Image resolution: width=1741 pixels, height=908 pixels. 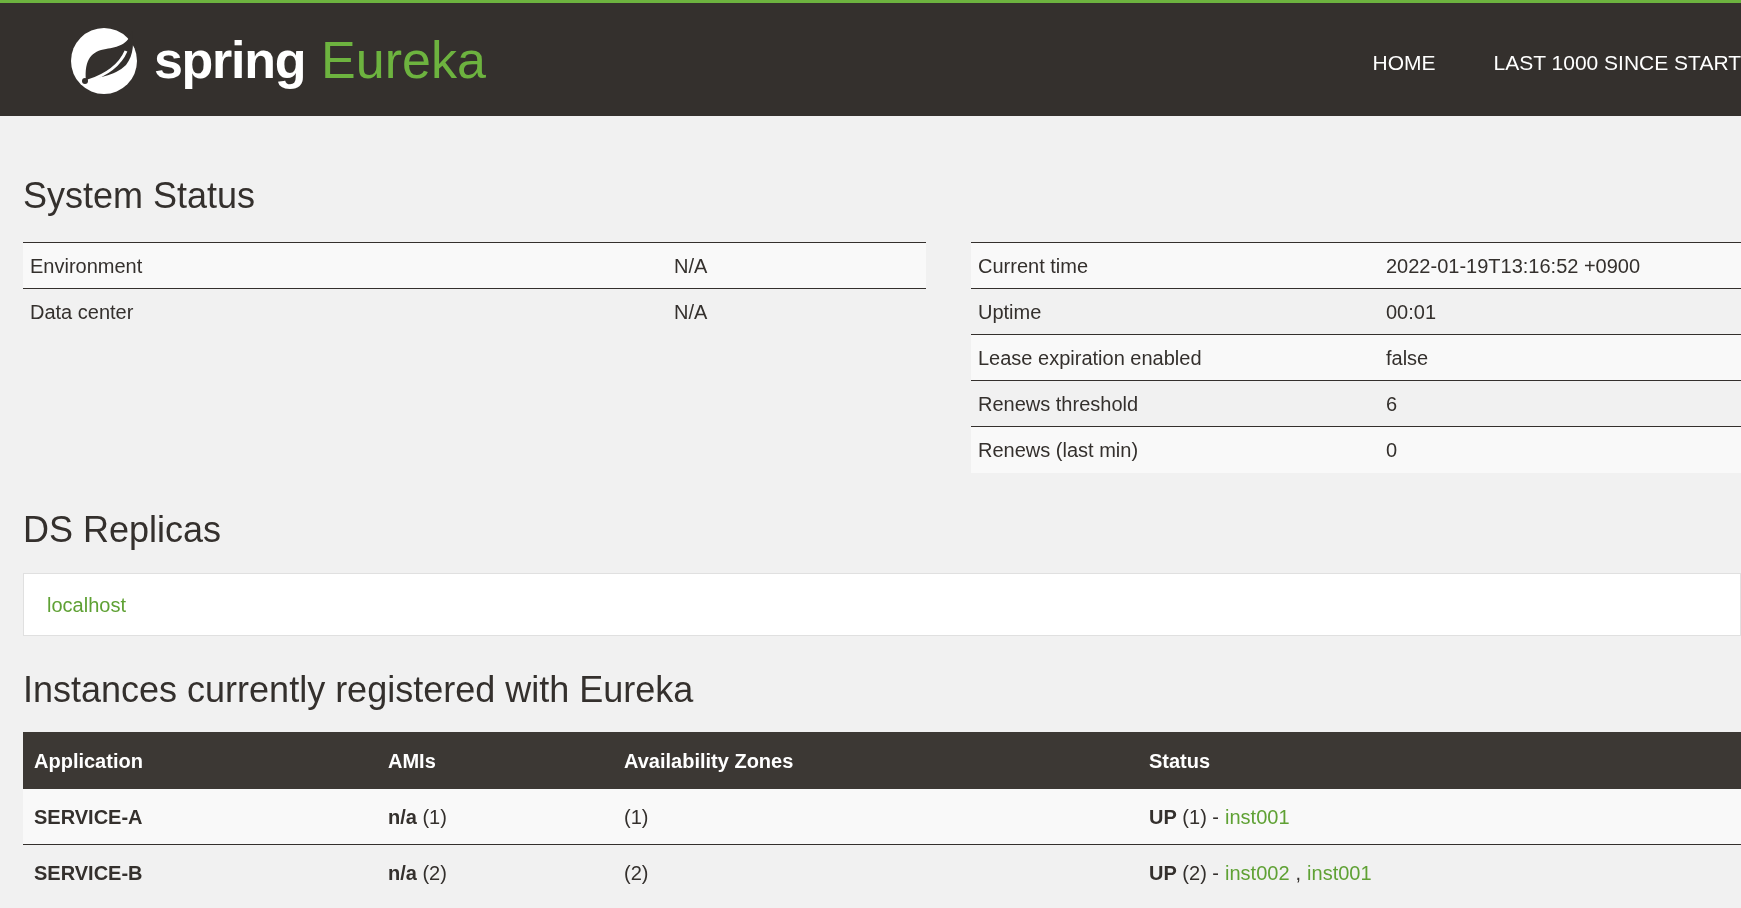 What do you see at coordinates (86, 266) in the screenshot?
I see `status-label: Environment` at bounding box center [86, 266].